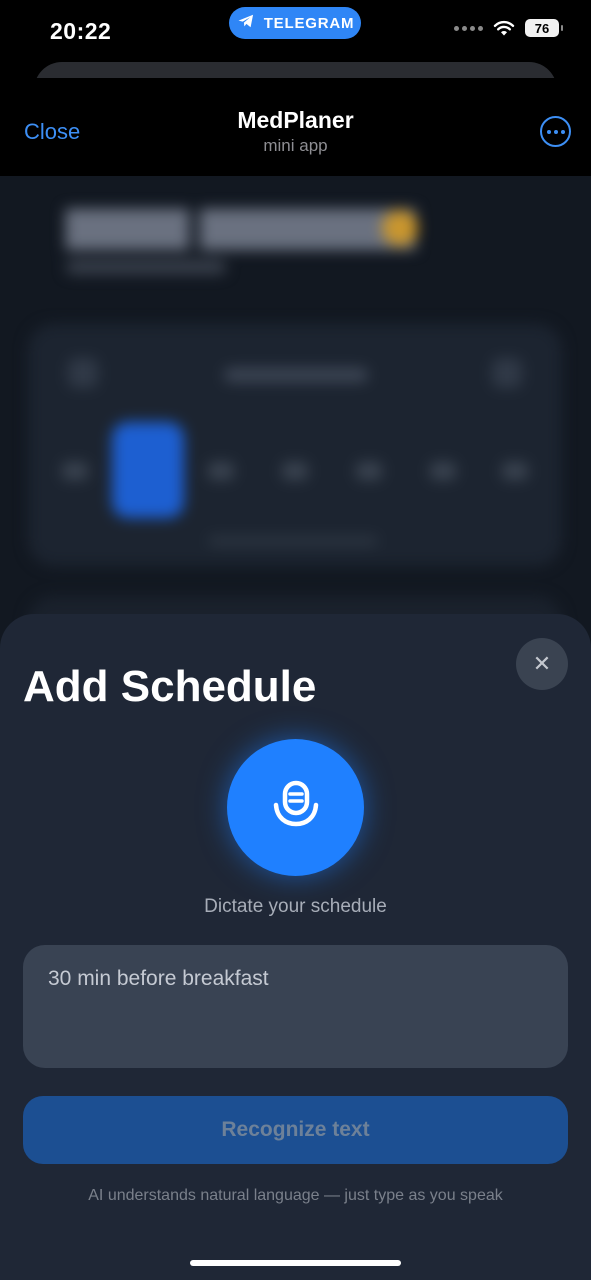 This screenshot has width=591, height=1280. Describe the element at coordinates (246, 23) in the screenshot. I see `telegram-icon` at that location.